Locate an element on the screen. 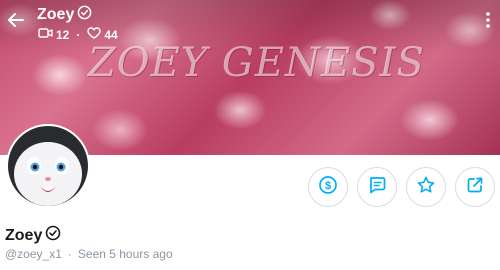 The width and height of the screenshot is (500, 270). header-name: Zoey is located at coordinates (56, 14).